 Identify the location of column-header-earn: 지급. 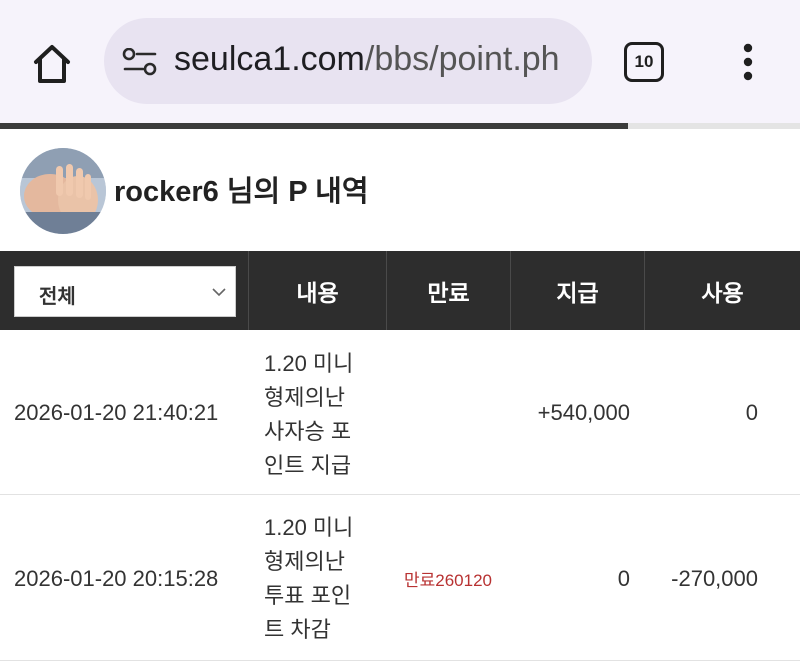
(577, 292).